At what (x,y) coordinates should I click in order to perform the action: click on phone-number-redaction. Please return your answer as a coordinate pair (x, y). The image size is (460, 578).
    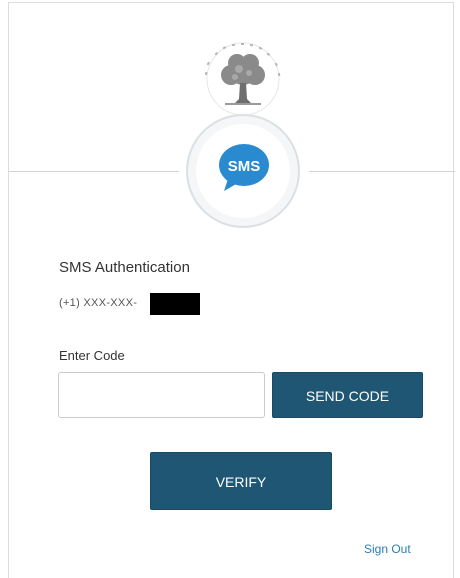
    Looking at the image, I should click on (175, 304).